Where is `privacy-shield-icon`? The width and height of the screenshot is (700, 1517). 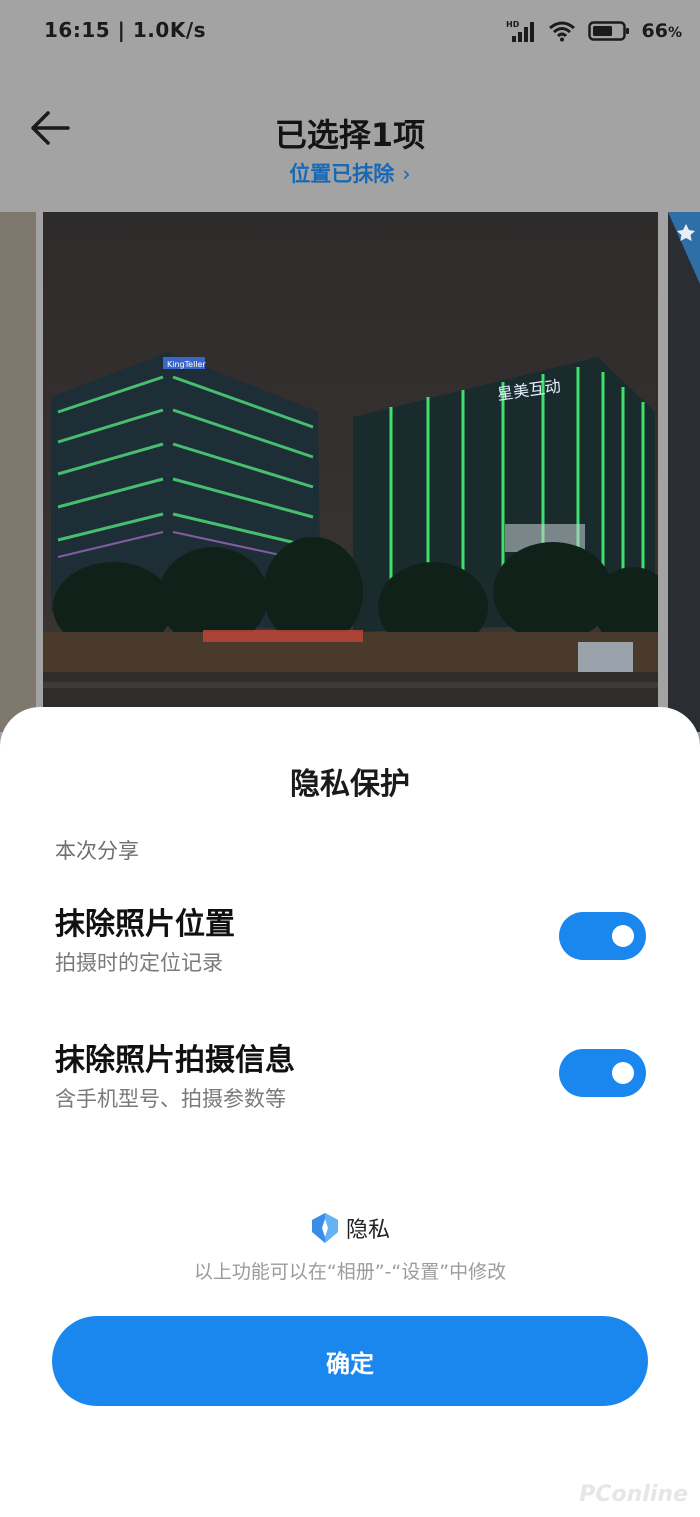 privacy-shield-icon is located at coordinates (324, 1228).